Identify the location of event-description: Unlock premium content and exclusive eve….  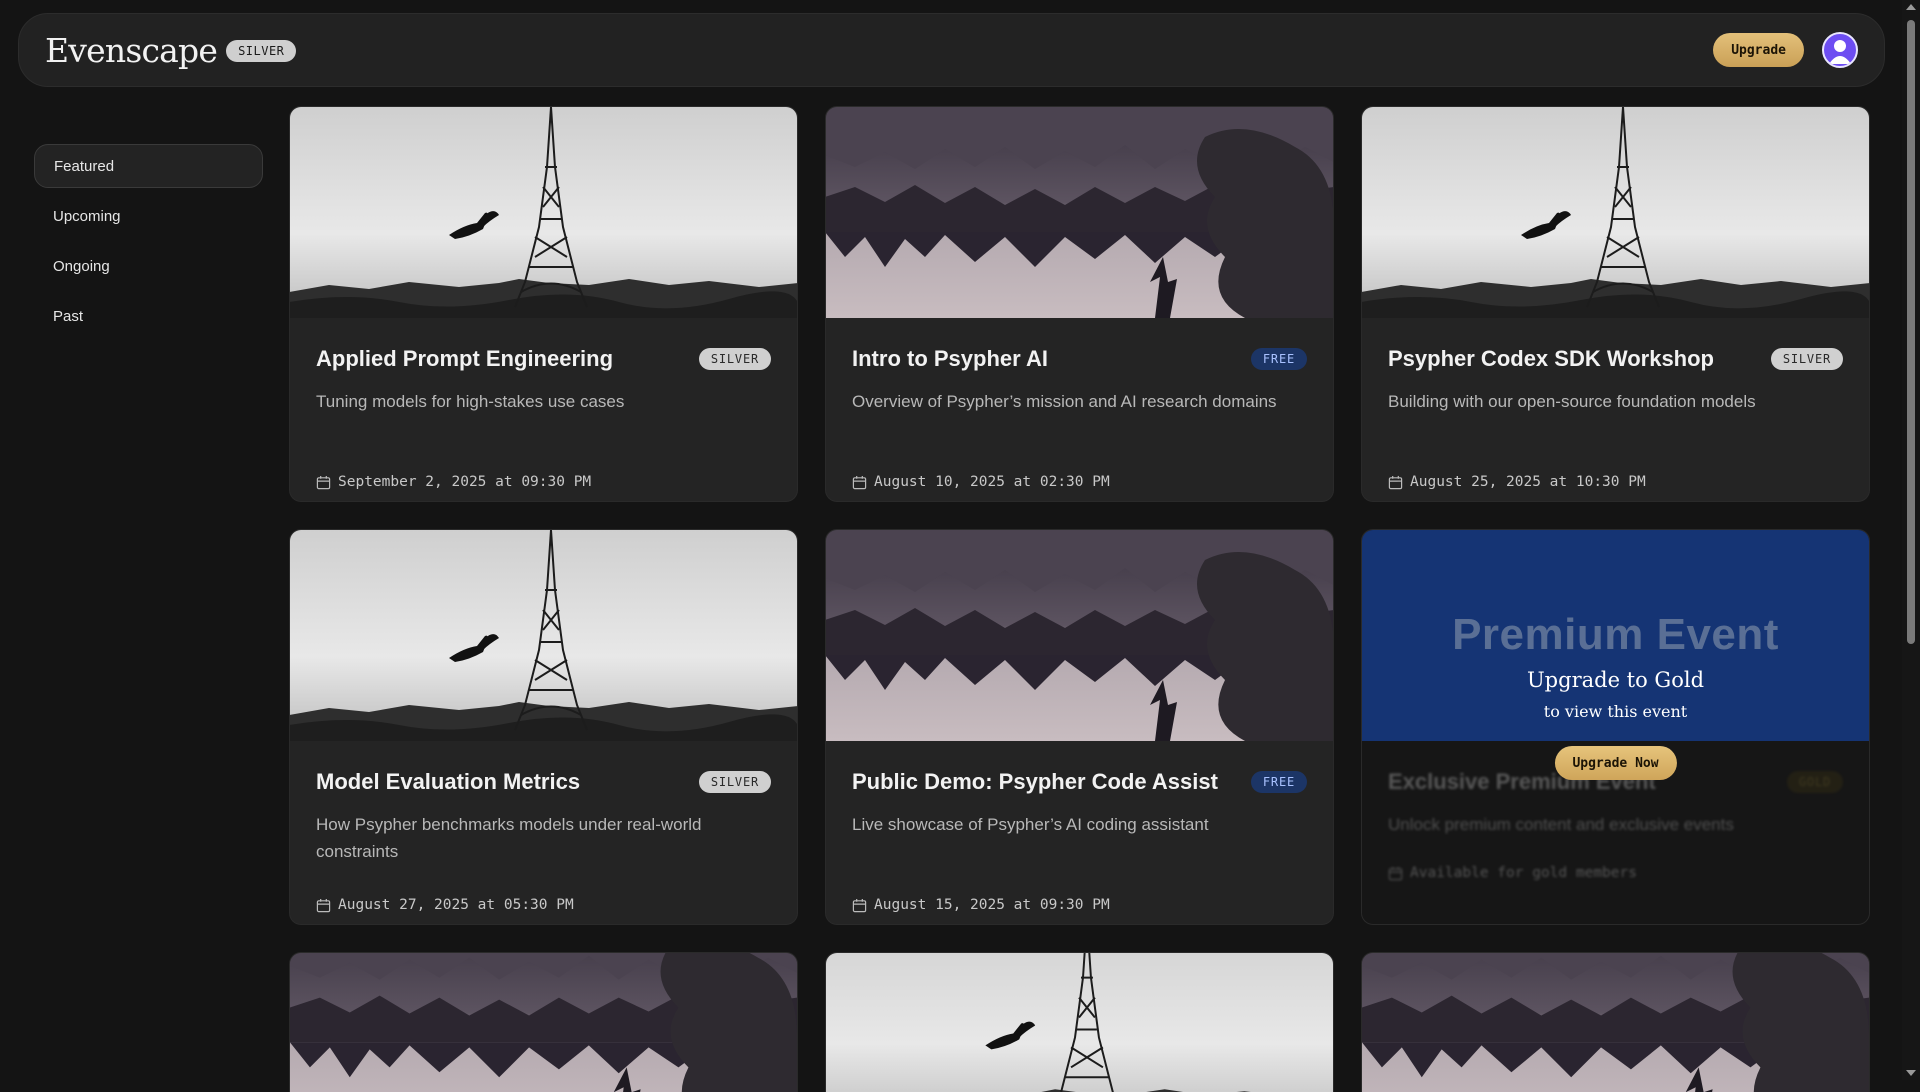
(1561, 824).